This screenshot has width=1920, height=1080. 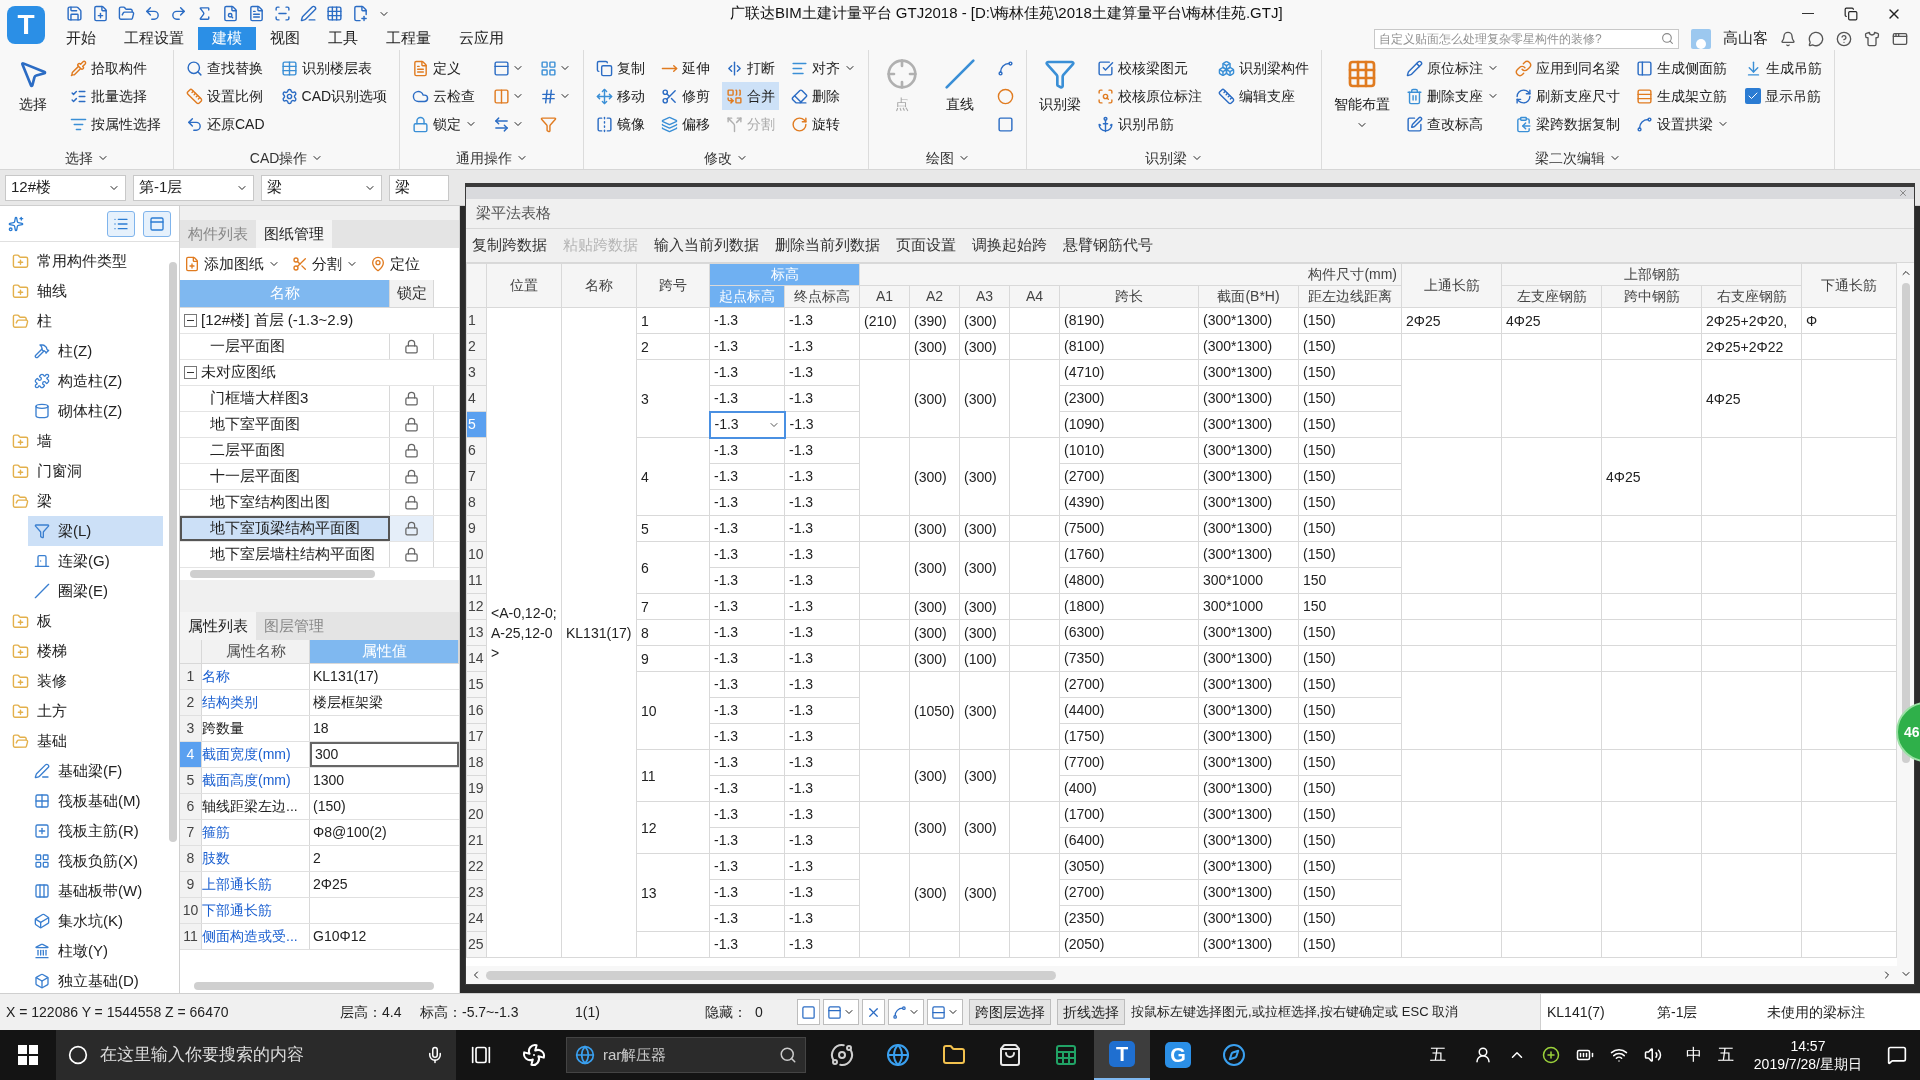 I want to click on tree-folder: 门窗洞, so click(x=84, y=471).